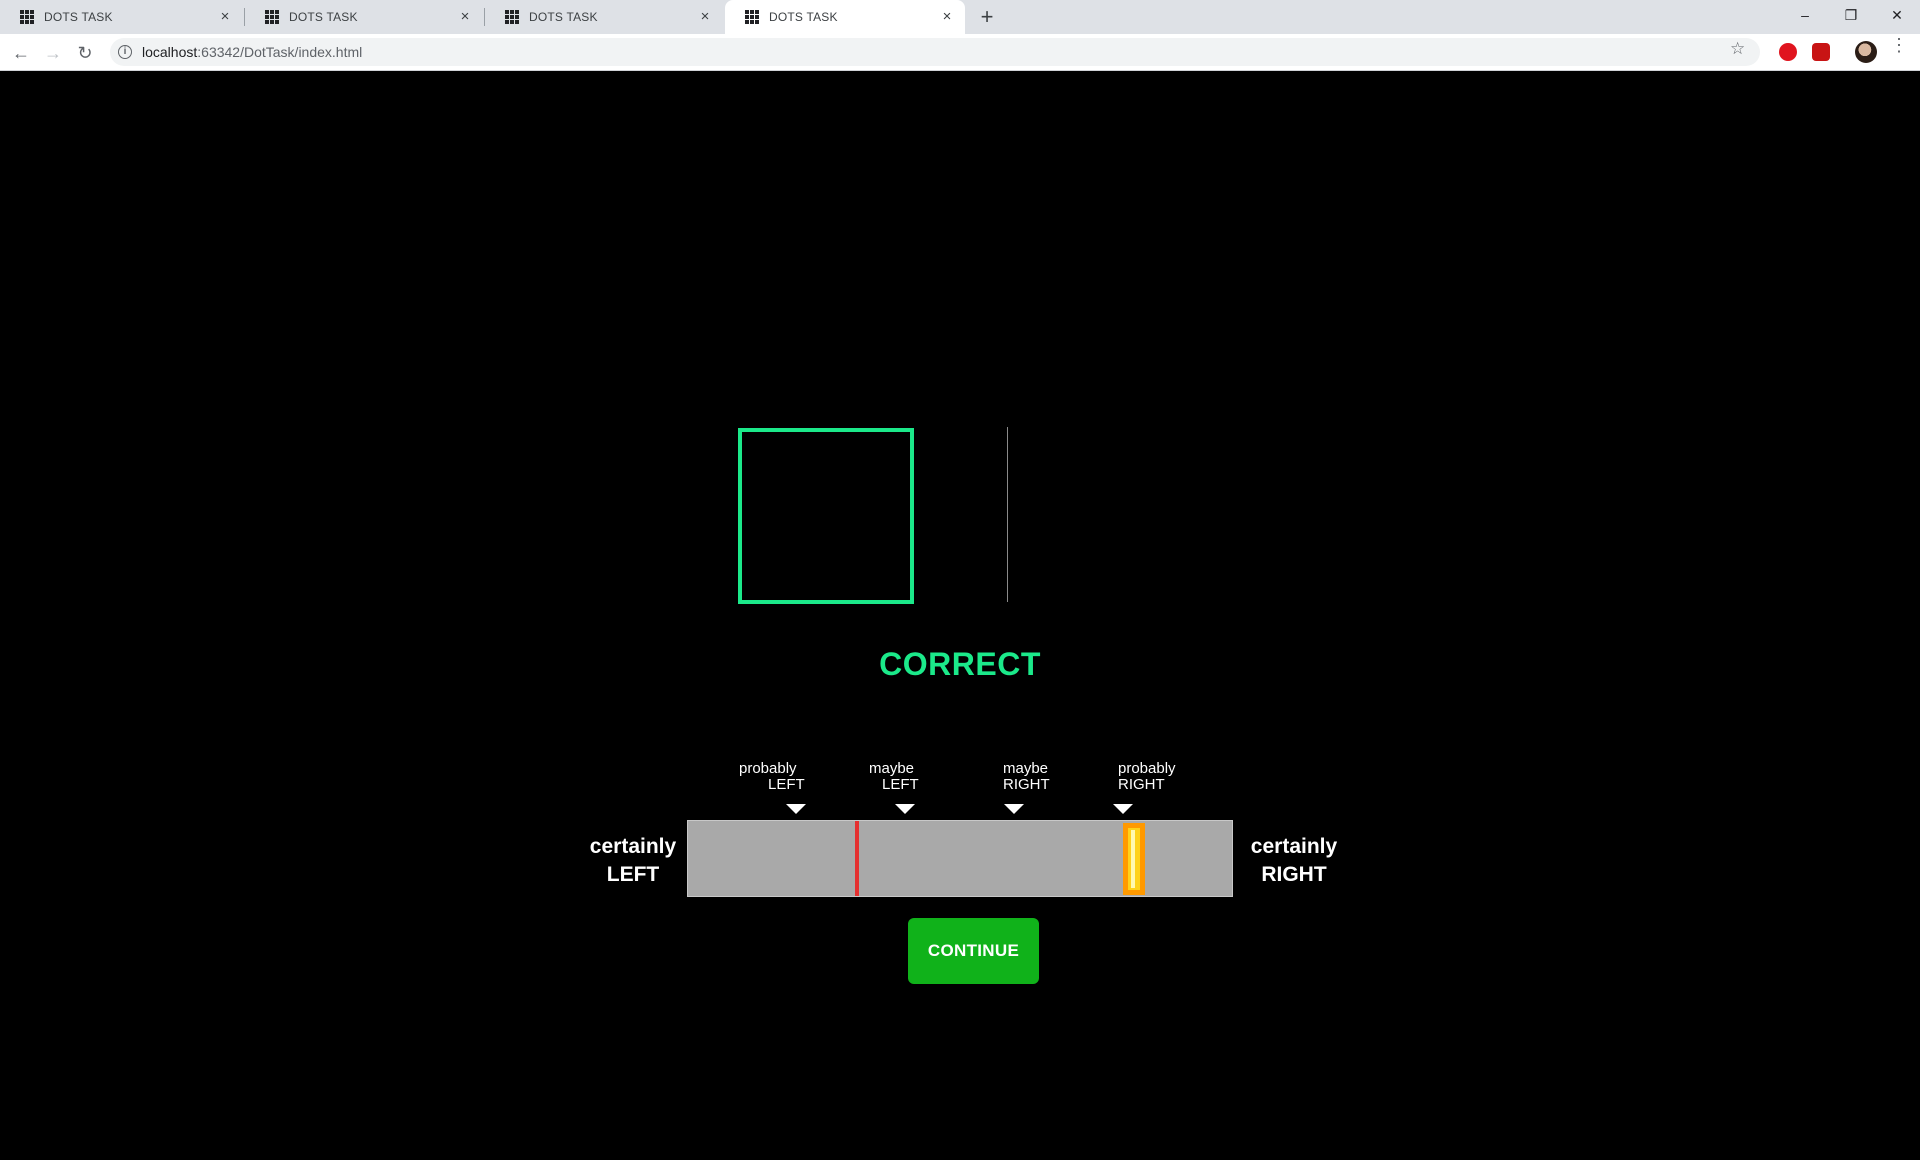 The height and width of the screenshot is (1160, 1920). What do you see at coordinates (125, 52) in the screenshot?
I see `info-icon: i` at bounding box center [125, 52].